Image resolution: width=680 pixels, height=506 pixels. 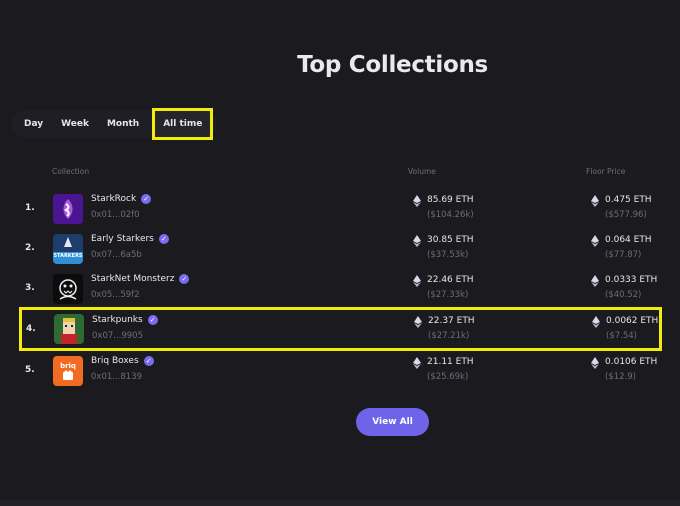 I want to click on collection-name-row: StarkRock ✓, so click(x=121, y=199).